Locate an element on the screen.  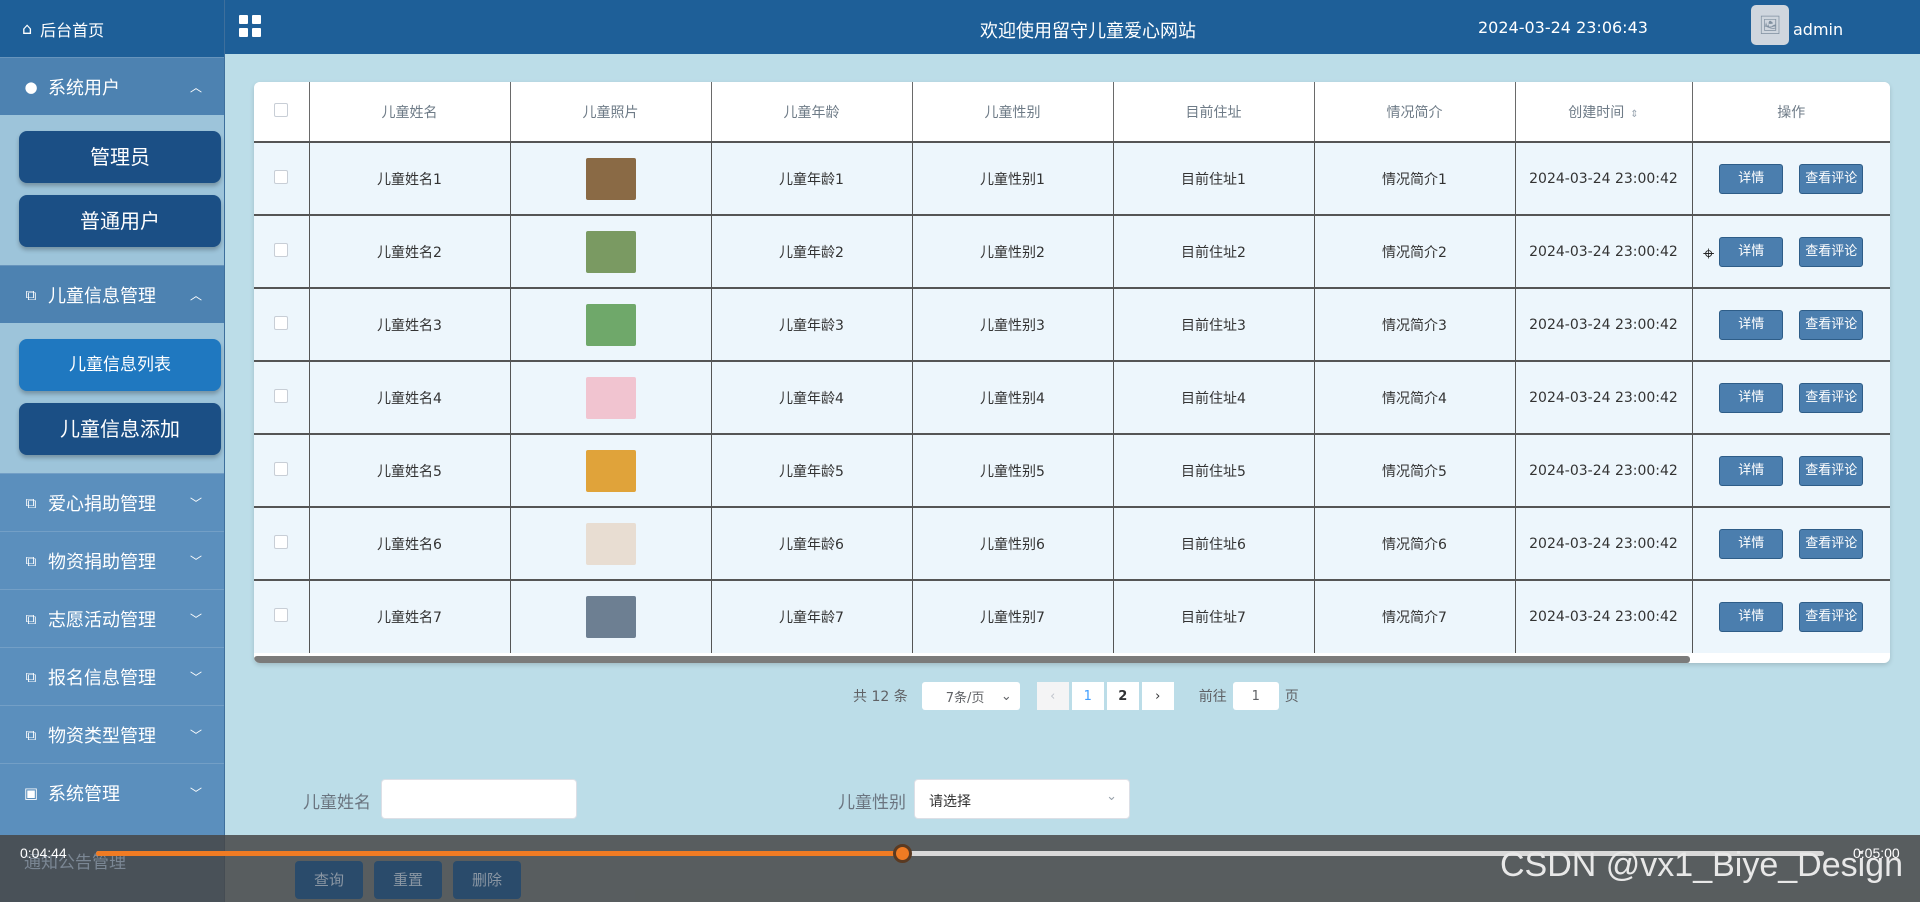
child-name-input is located at coordinates (479, 799).